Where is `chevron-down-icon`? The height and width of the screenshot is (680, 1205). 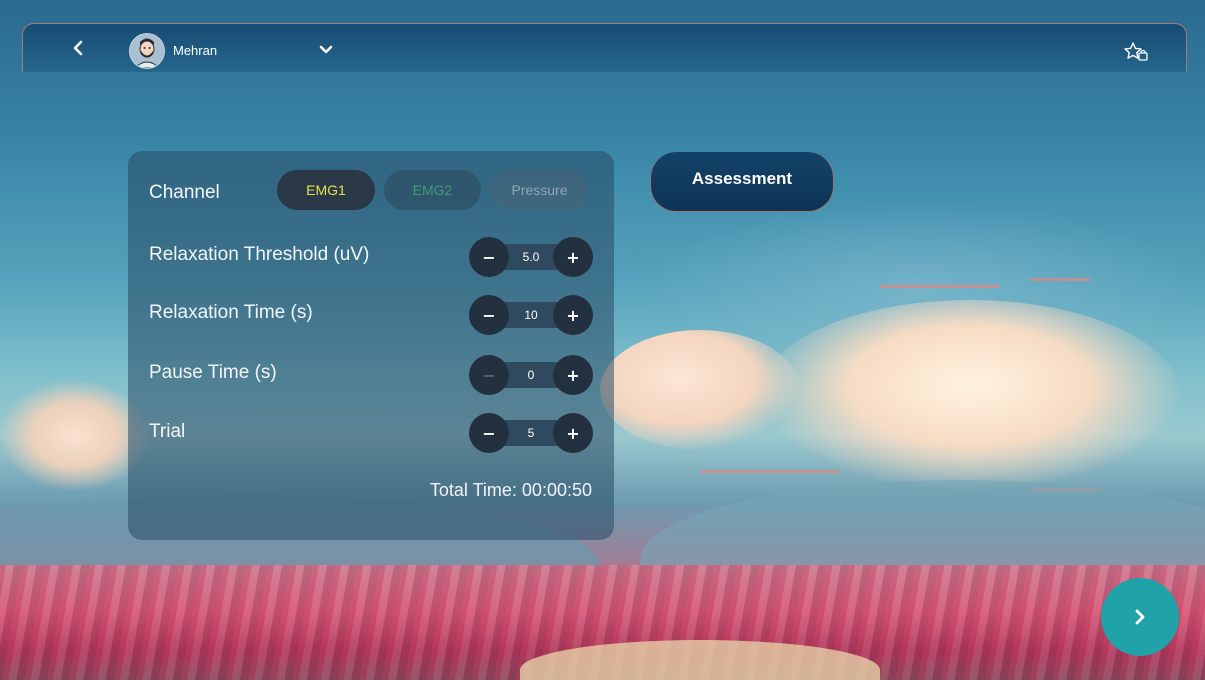
chevron-down-icon is located at coordinates (326, 50).